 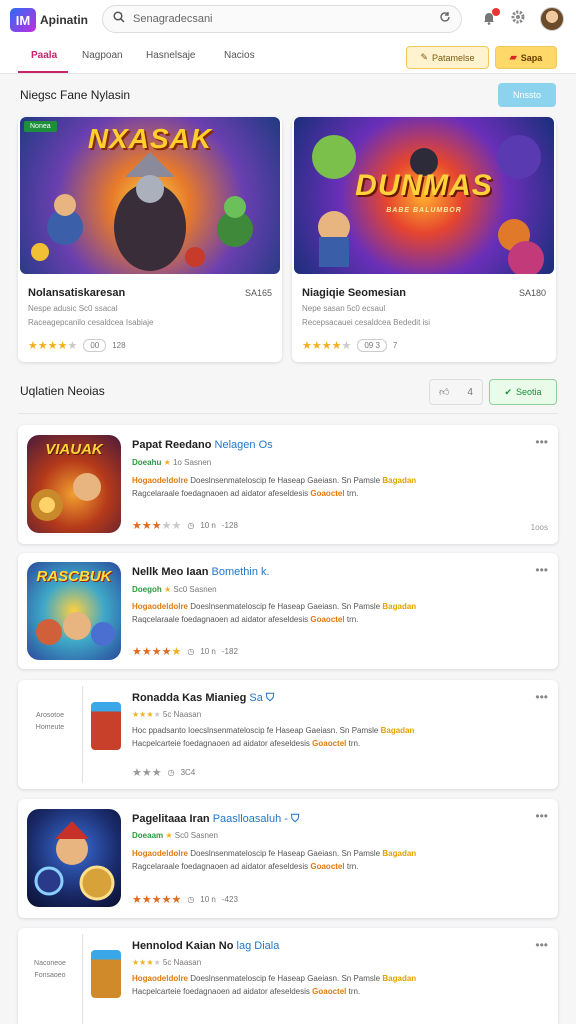 What do you see at coordinates (64, 20) in the screenshot?
I see `app-name: Apinatin` at bounding box center [64, 20].